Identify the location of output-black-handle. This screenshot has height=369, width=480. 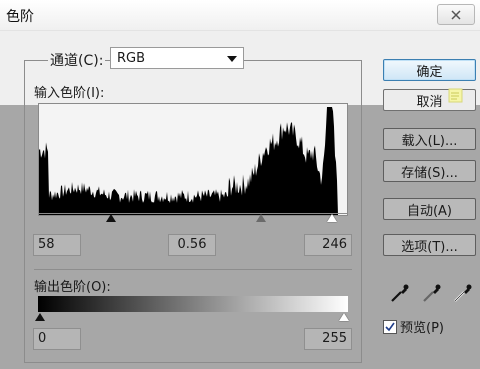
(40, 317).